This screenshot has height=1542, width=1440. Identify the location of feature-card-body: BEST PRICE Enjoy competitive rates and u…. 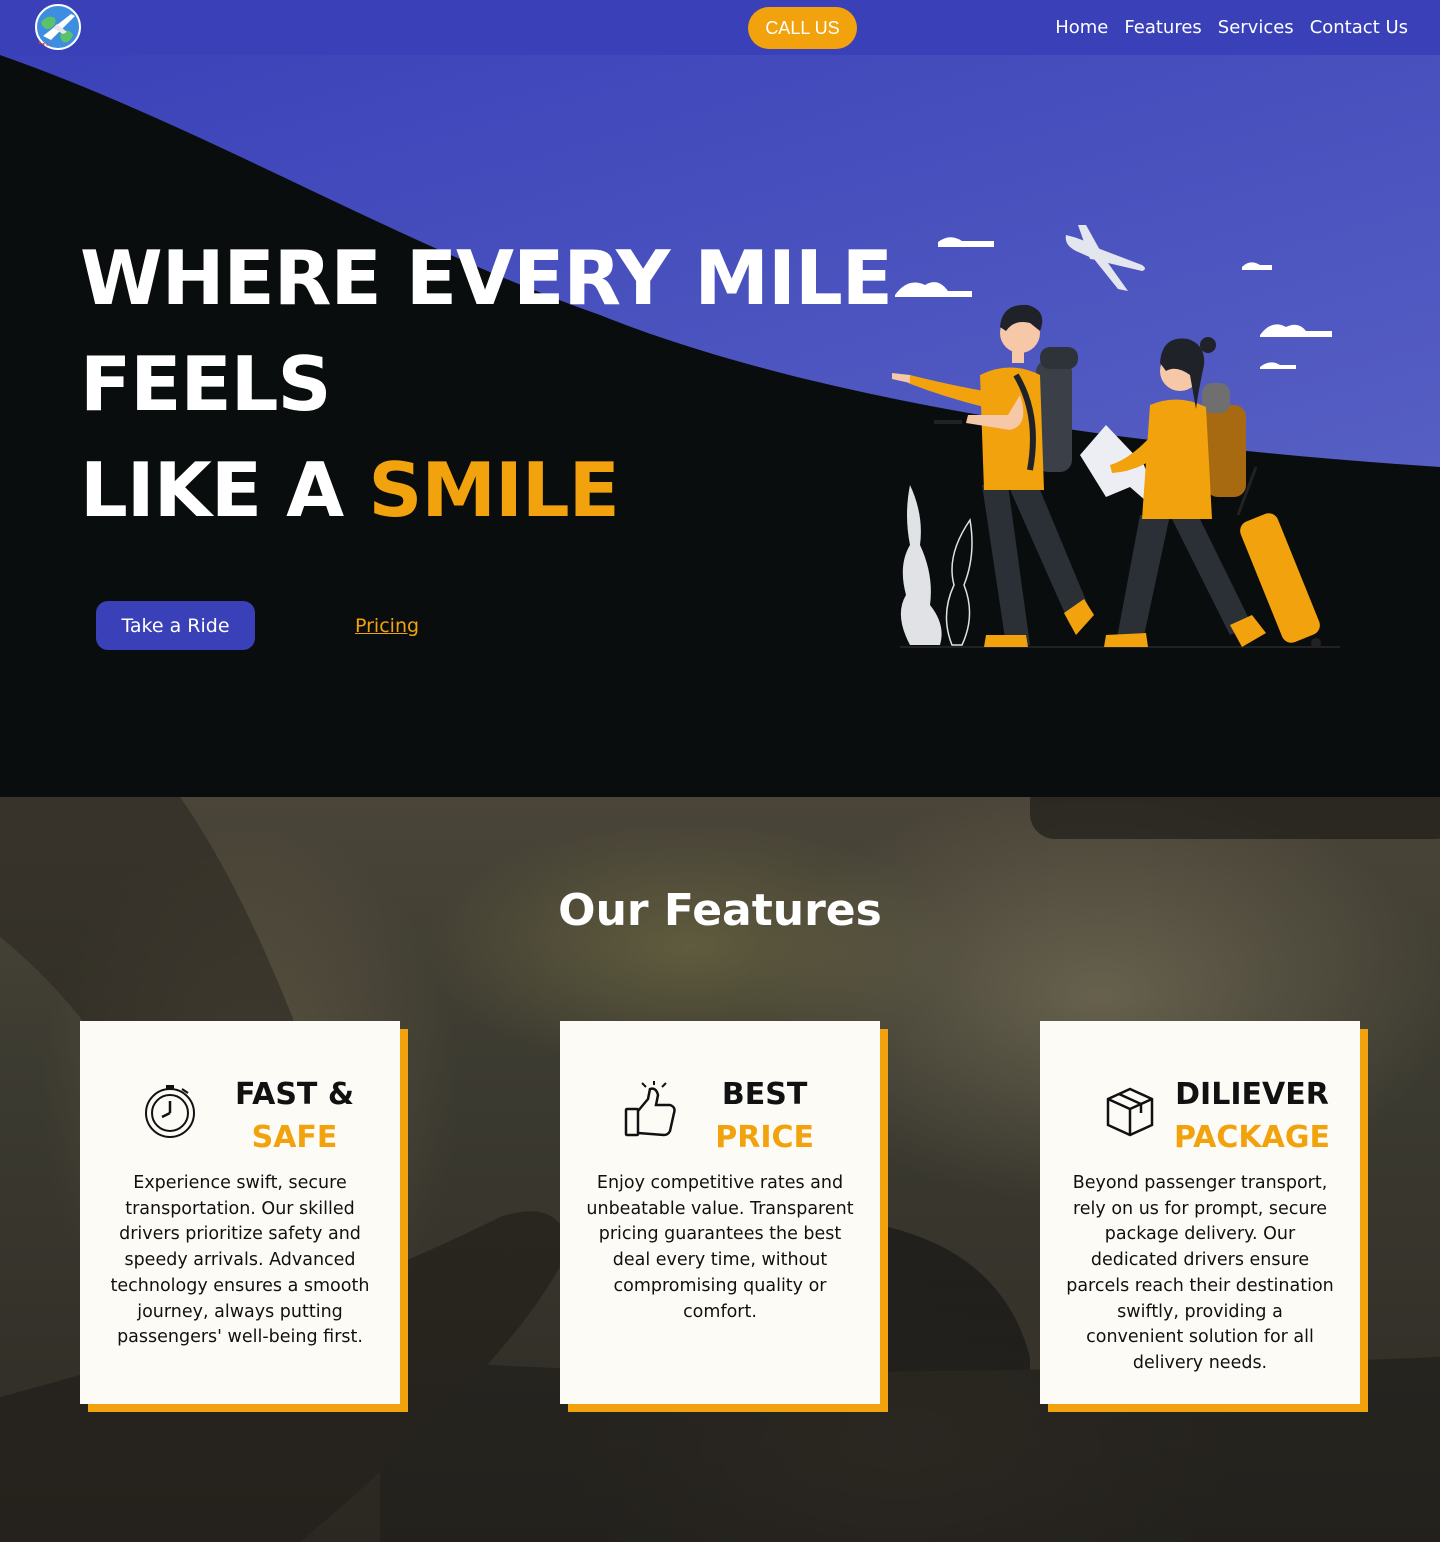
(720, 1212).